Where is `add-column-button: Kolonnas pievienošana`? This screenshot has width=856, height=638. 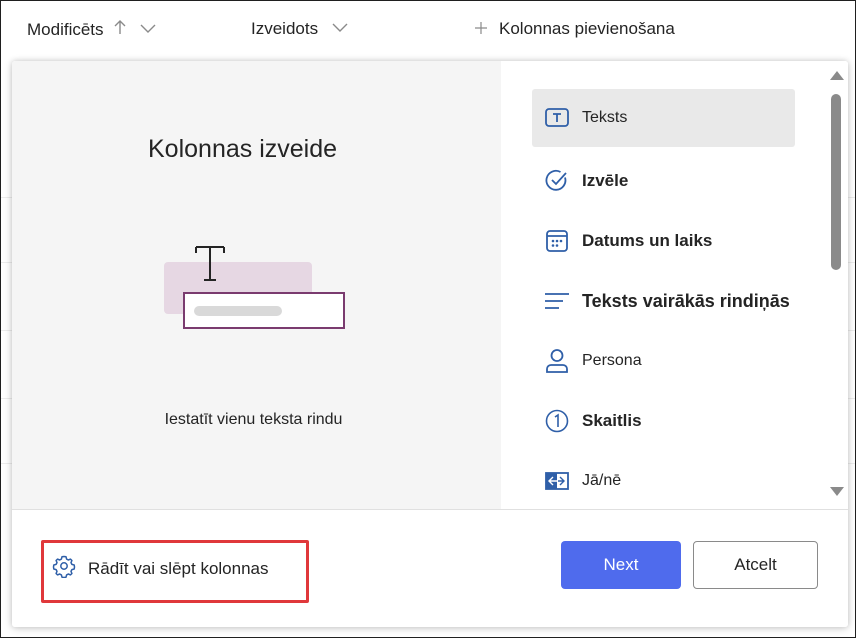 add-column-button: Kolonnas pievienošana is located at coordinates (575, 29).